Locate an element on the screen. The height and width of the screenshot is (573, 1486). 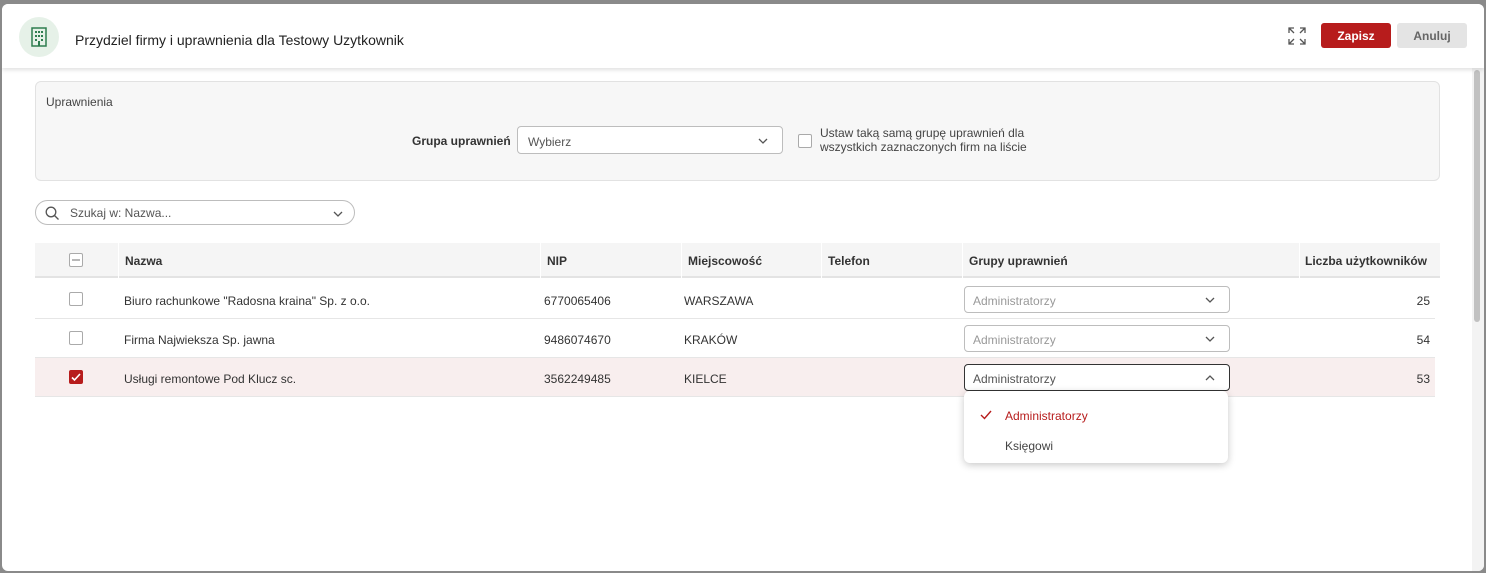
cancel-button: Anuluj is located at coordinates (1432, 35).